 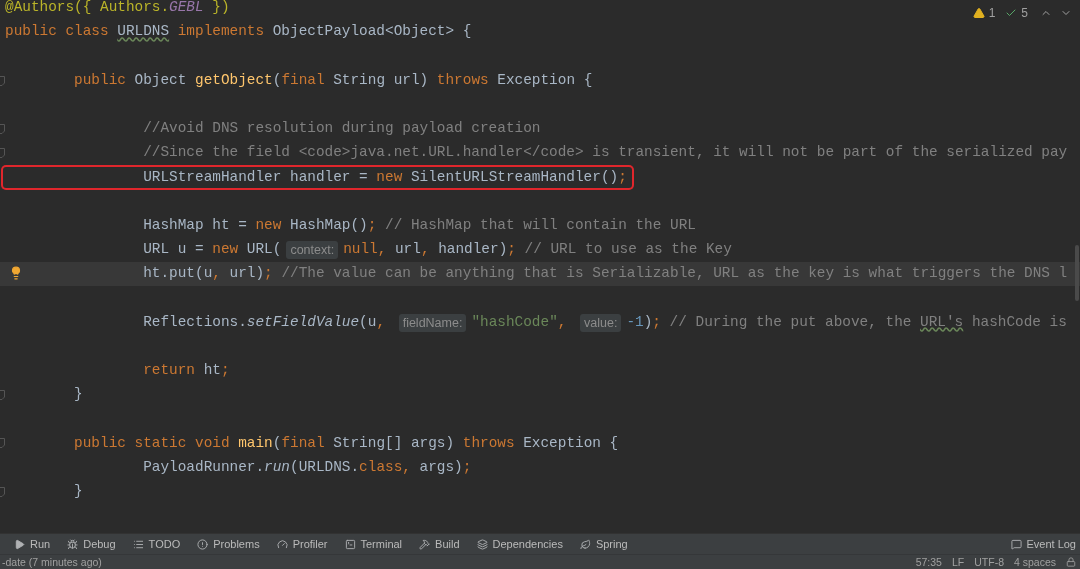 I want to click on build-icon, so click(x=425, y=544).